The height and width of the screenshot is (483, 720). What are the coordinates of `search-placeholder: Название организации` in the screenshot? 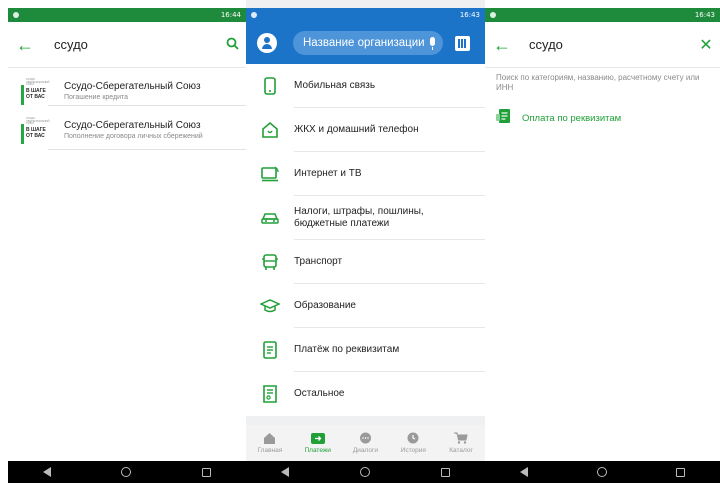 It's located at (364, 43).